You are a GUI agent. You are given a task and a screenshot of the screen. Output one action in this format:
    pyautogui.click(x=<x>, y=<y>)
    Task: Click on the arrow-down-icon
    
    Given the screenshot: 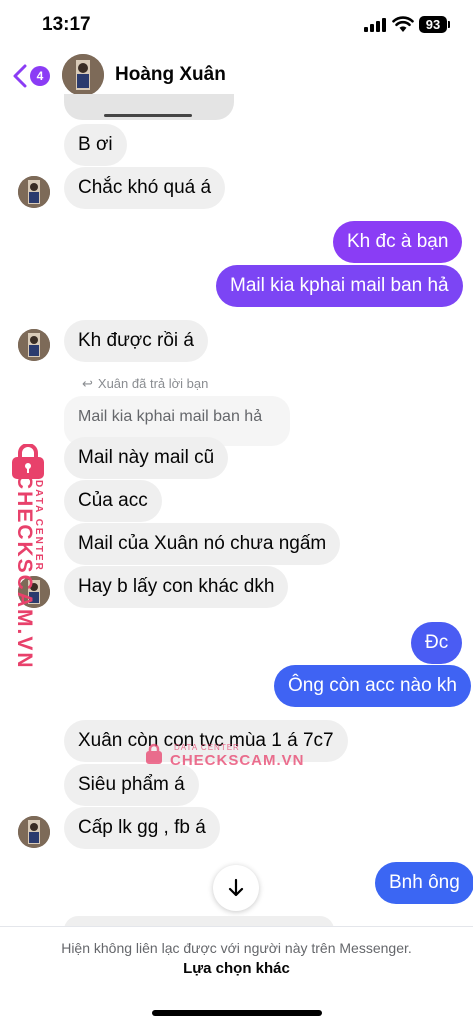 What is the action you would take?
    pyautogui.click(x=236, y=887)
    